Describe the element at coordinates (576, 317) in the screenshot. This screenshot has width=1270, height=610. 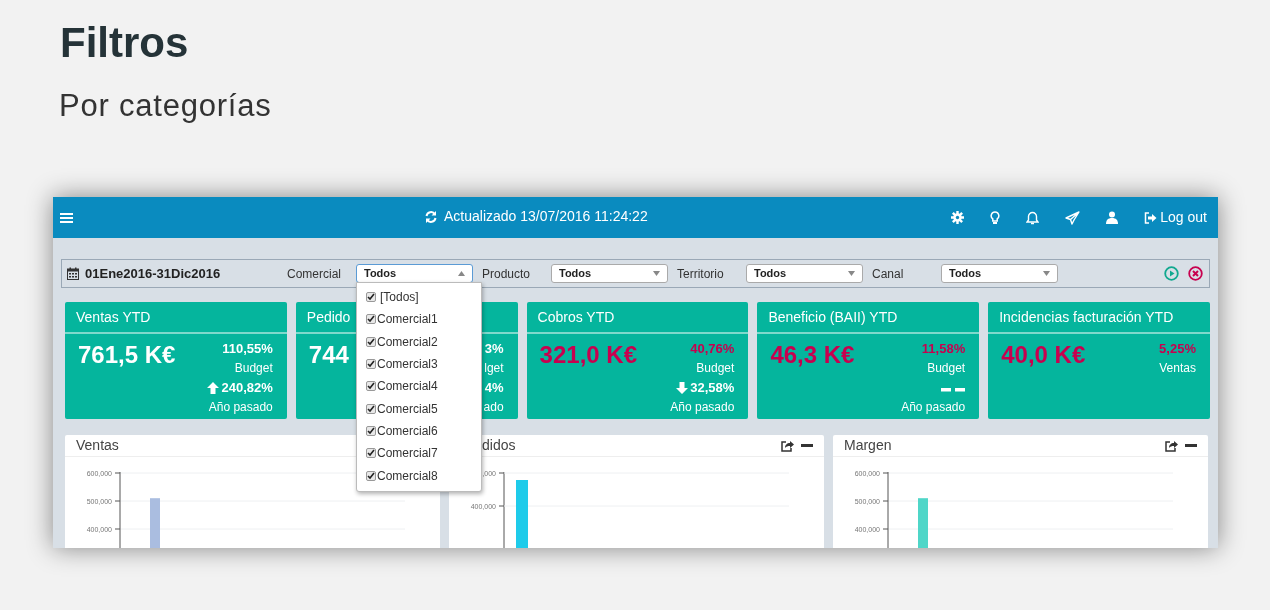
I see `card-title: Cobros YTD` at that location.